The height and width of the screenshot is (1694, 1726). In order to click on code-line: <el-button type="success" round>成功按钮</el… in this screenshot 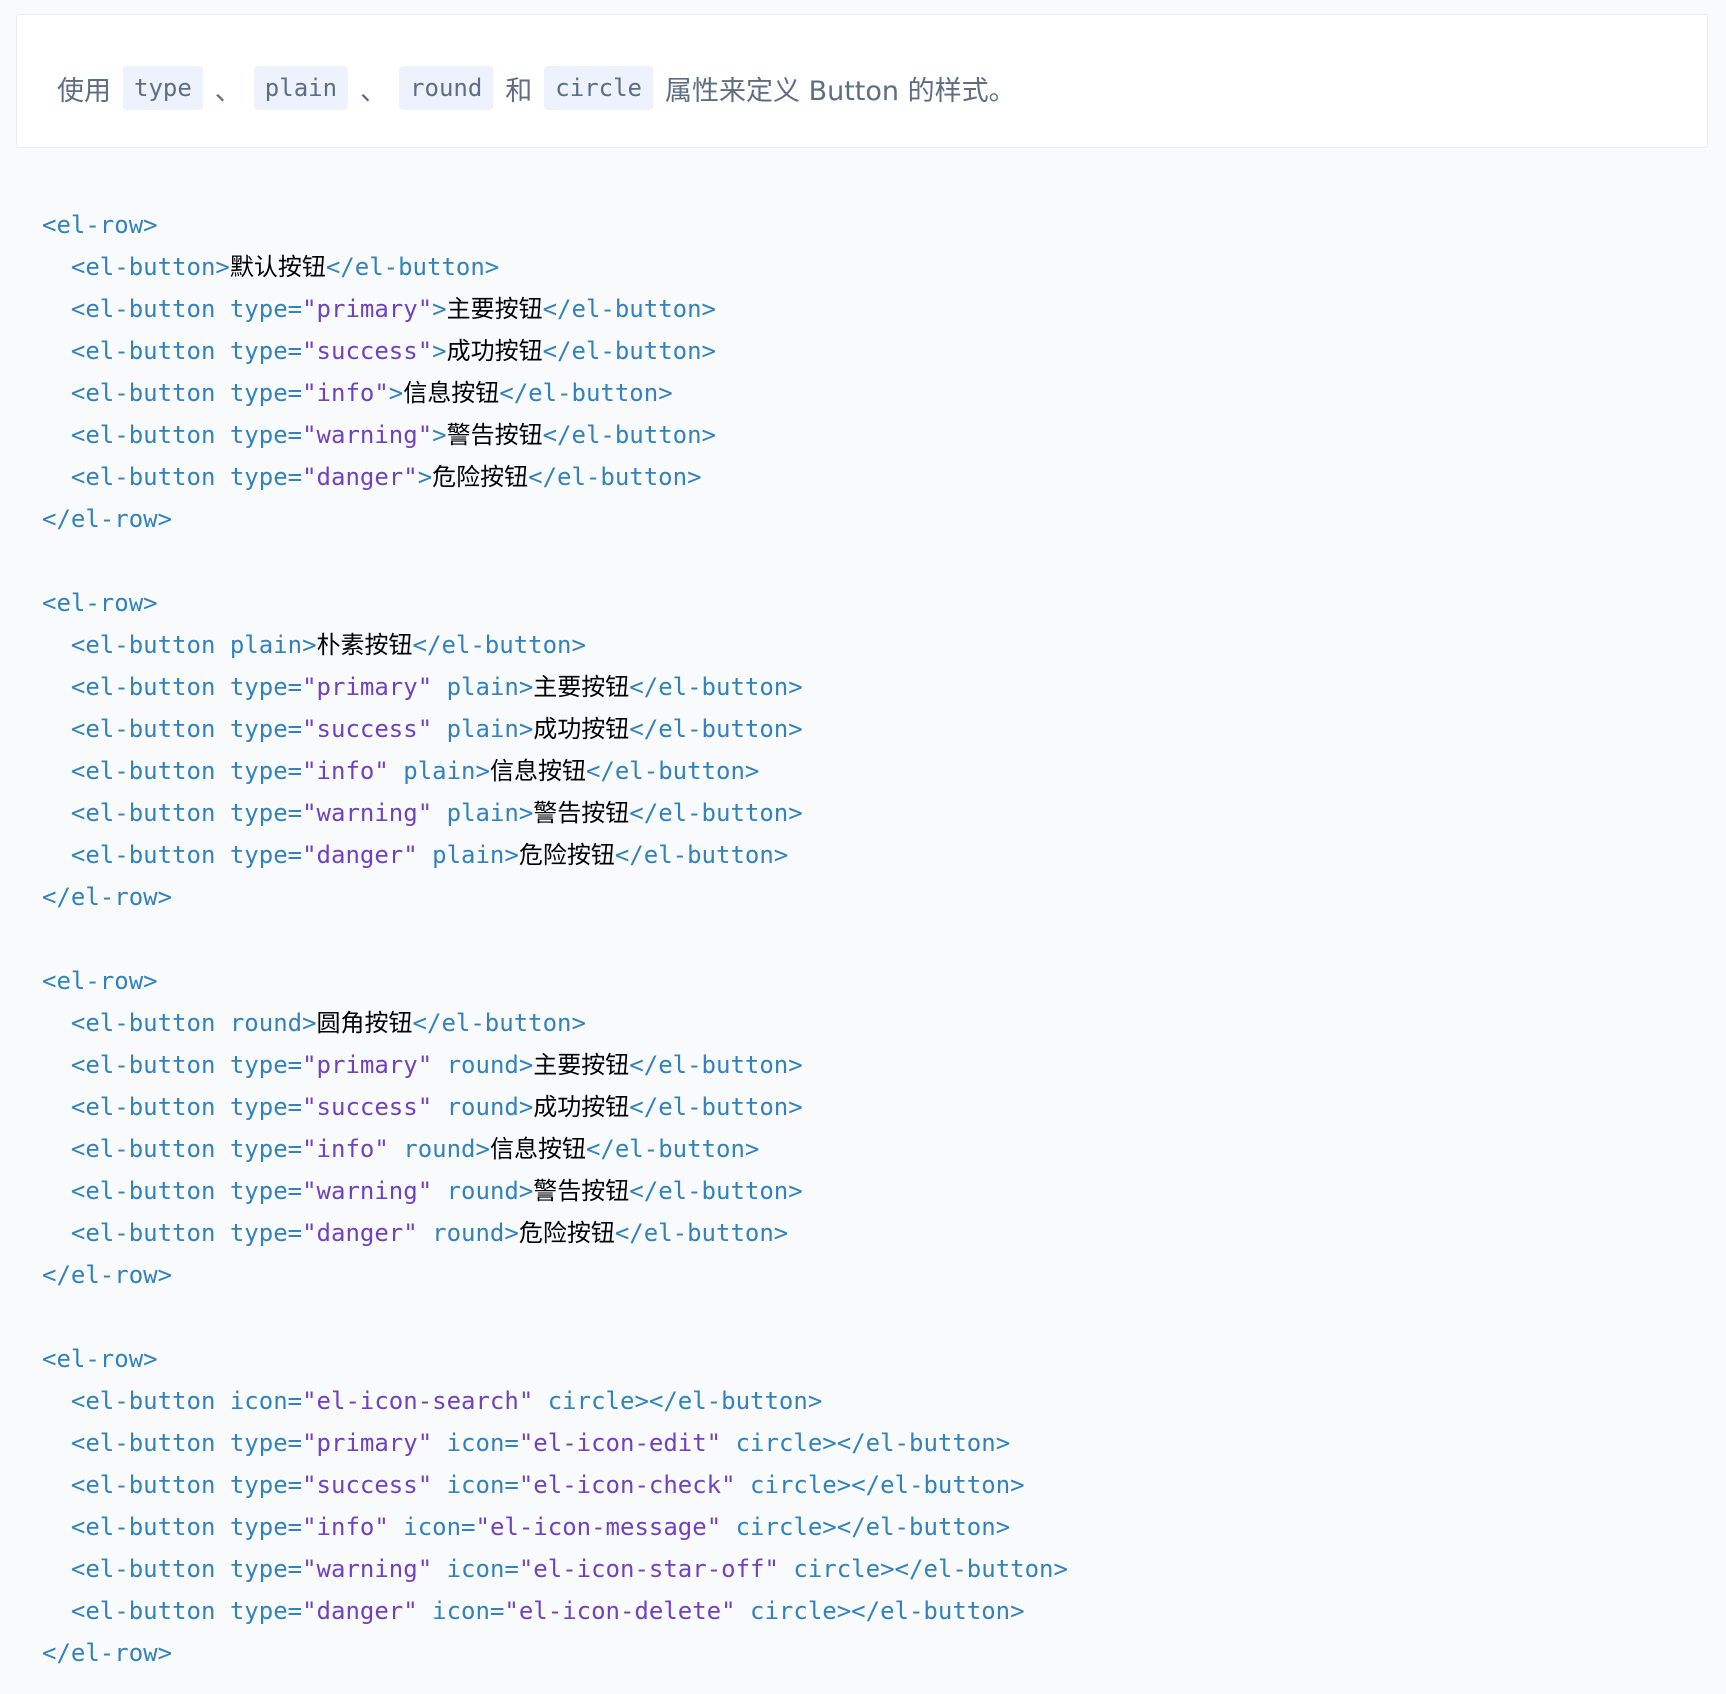, I will do `click(555, 1107)`.